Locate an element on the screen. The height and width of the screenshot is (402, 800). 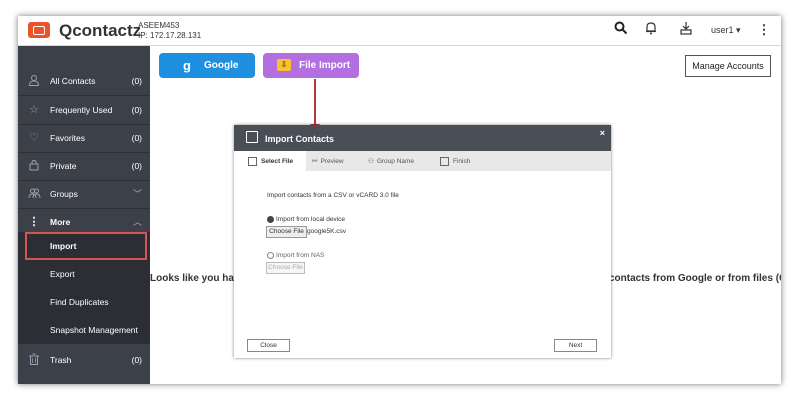
select-file-icon is located at coordinates (252, 161).